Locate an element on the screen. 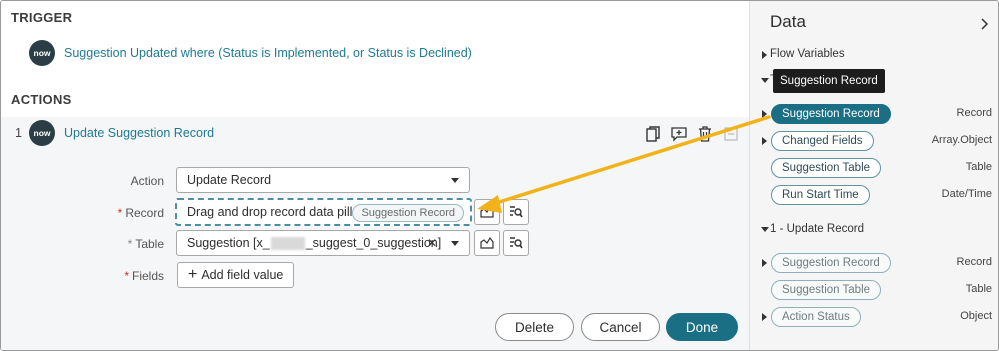 The height and width of the screenshot is (351, 999). actions-heading: ACTIONS is located at coordinates (41, 99).